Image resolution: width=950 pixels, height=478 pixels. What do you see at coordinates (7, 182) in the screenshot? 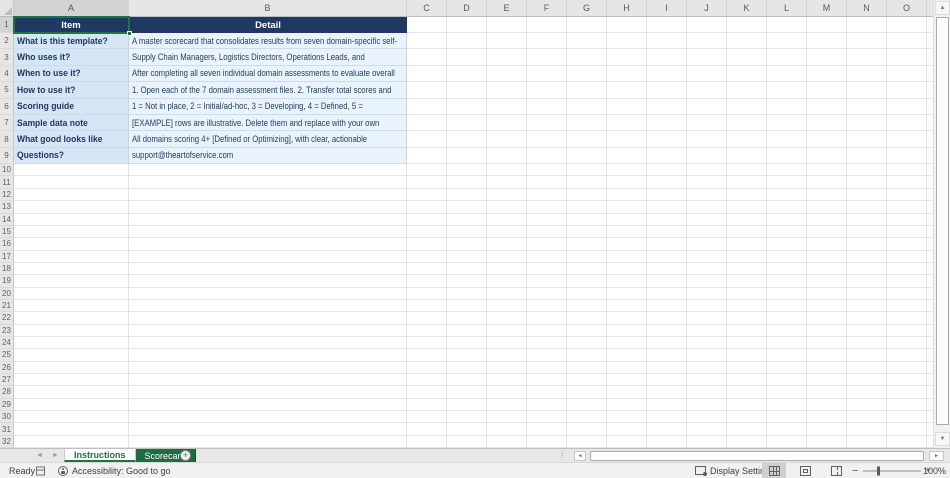
I see `row-header-11: 11` at bounding box center [7, 182].